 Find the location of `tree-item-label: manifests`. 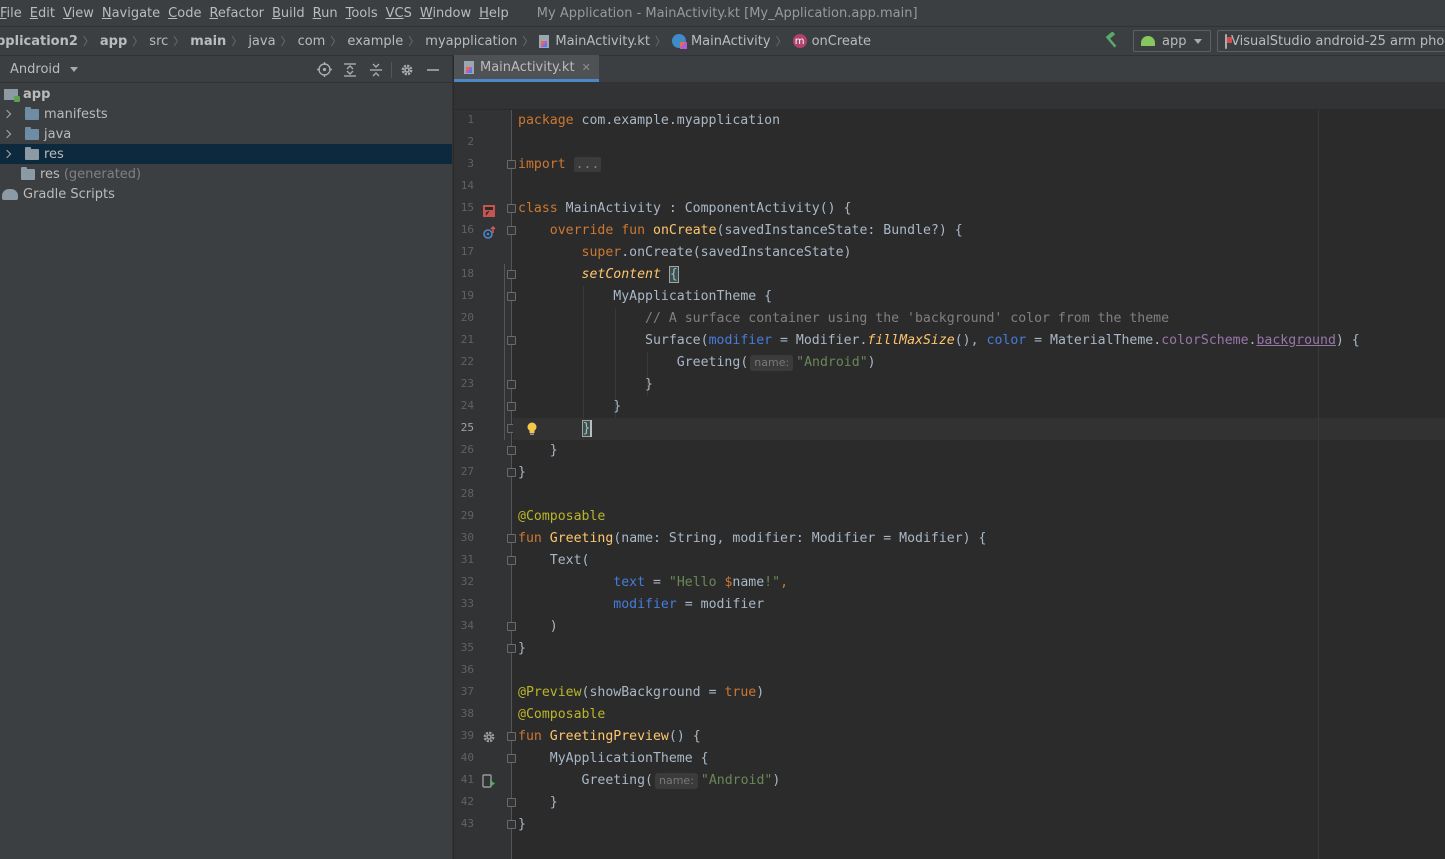

tree-item-label: manifests is located at coordinates (76, 114).